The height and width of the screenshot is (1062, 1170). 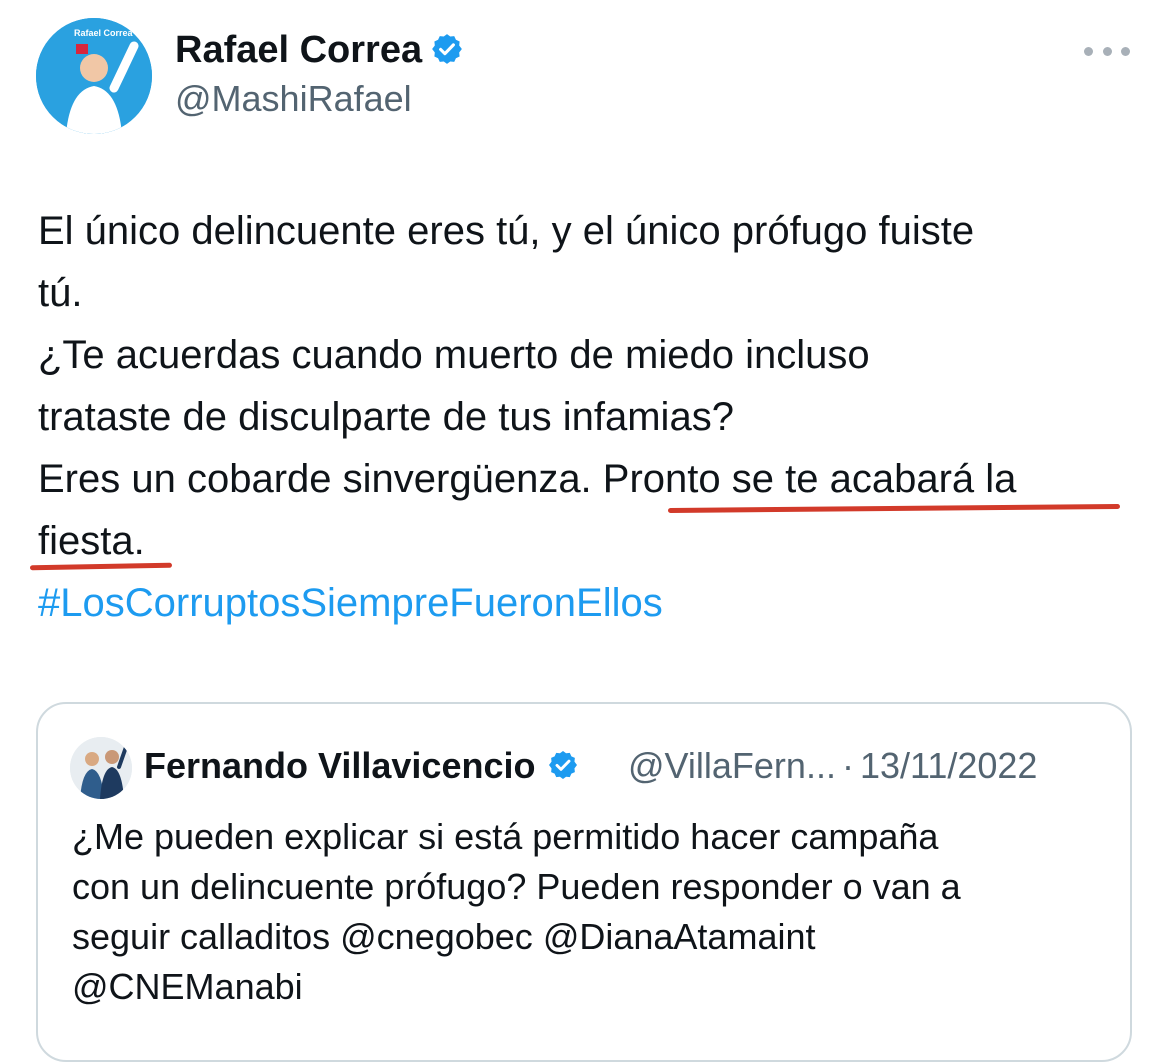 I want to click on quoted-author-name-row: Fernando Villavicencio, so click(x=361, y=767).